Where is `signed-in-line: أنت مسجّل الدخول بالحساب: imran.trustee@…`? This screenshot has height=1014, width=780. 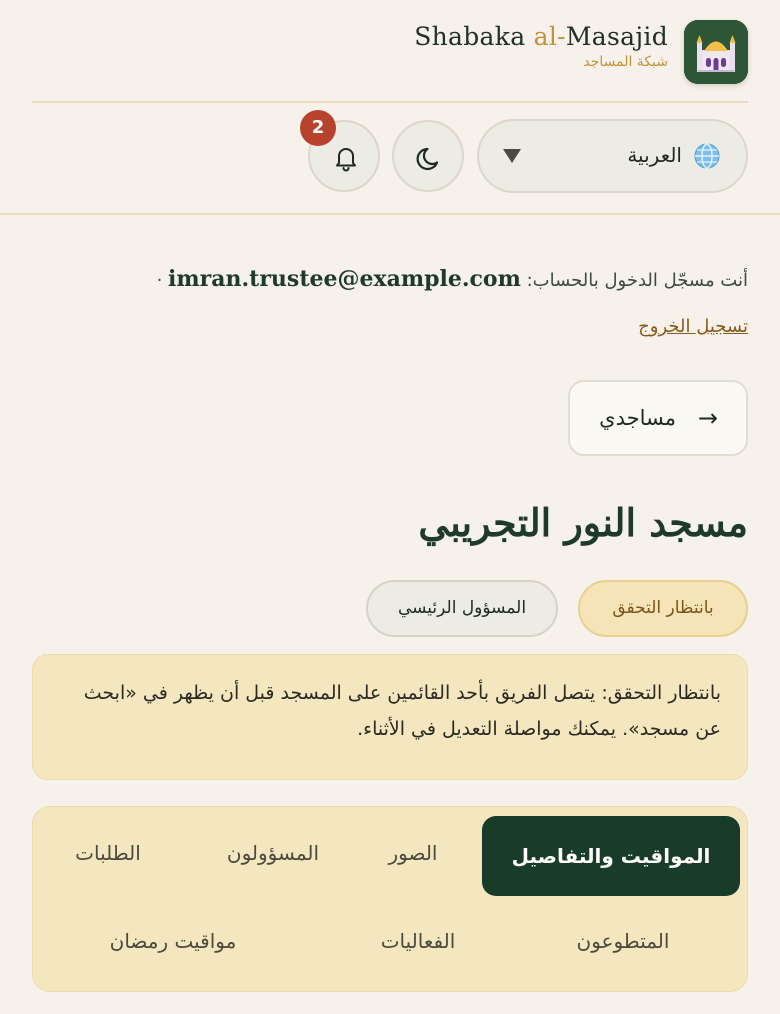
signed-in-line: أنت مسجّل الدخول بالحساب: imran.trustee@… is located at coordinates (390, 279).